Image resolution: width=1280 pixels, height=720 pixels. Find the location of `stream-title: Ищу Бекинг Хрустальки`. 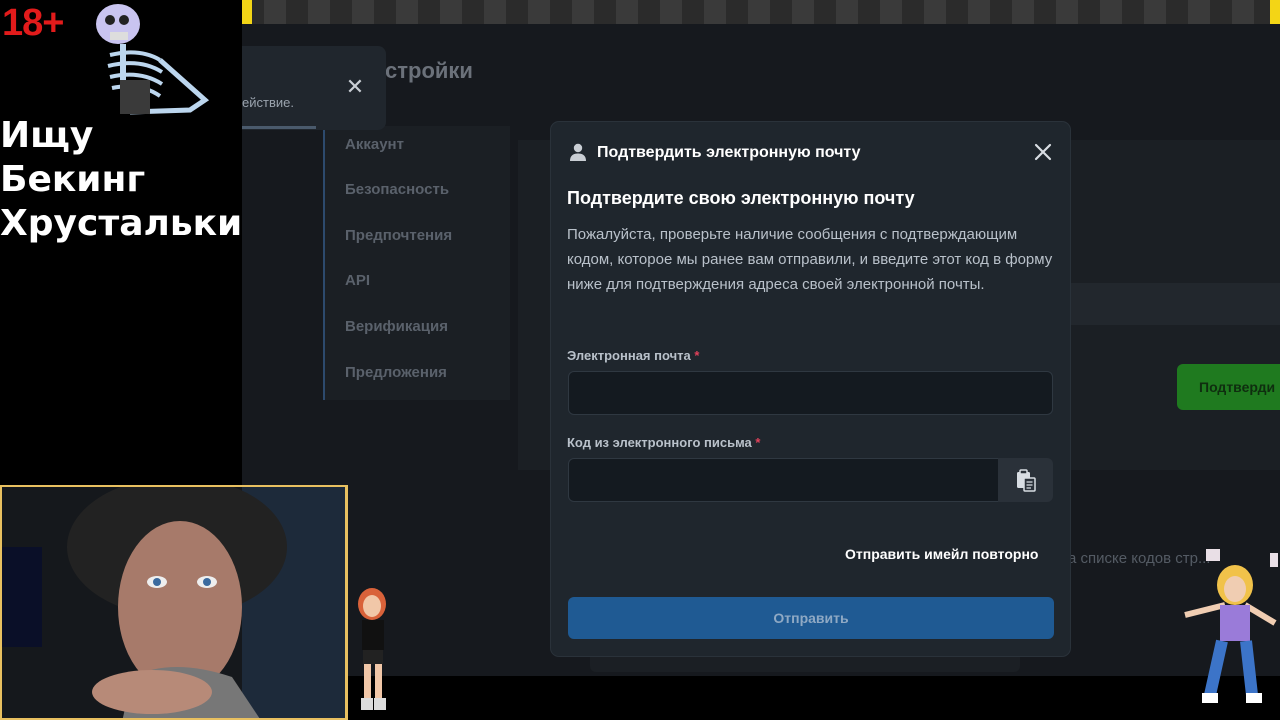

stream-title: Ищу Бекинг Хрустальки is located at coordinates (121, 180).